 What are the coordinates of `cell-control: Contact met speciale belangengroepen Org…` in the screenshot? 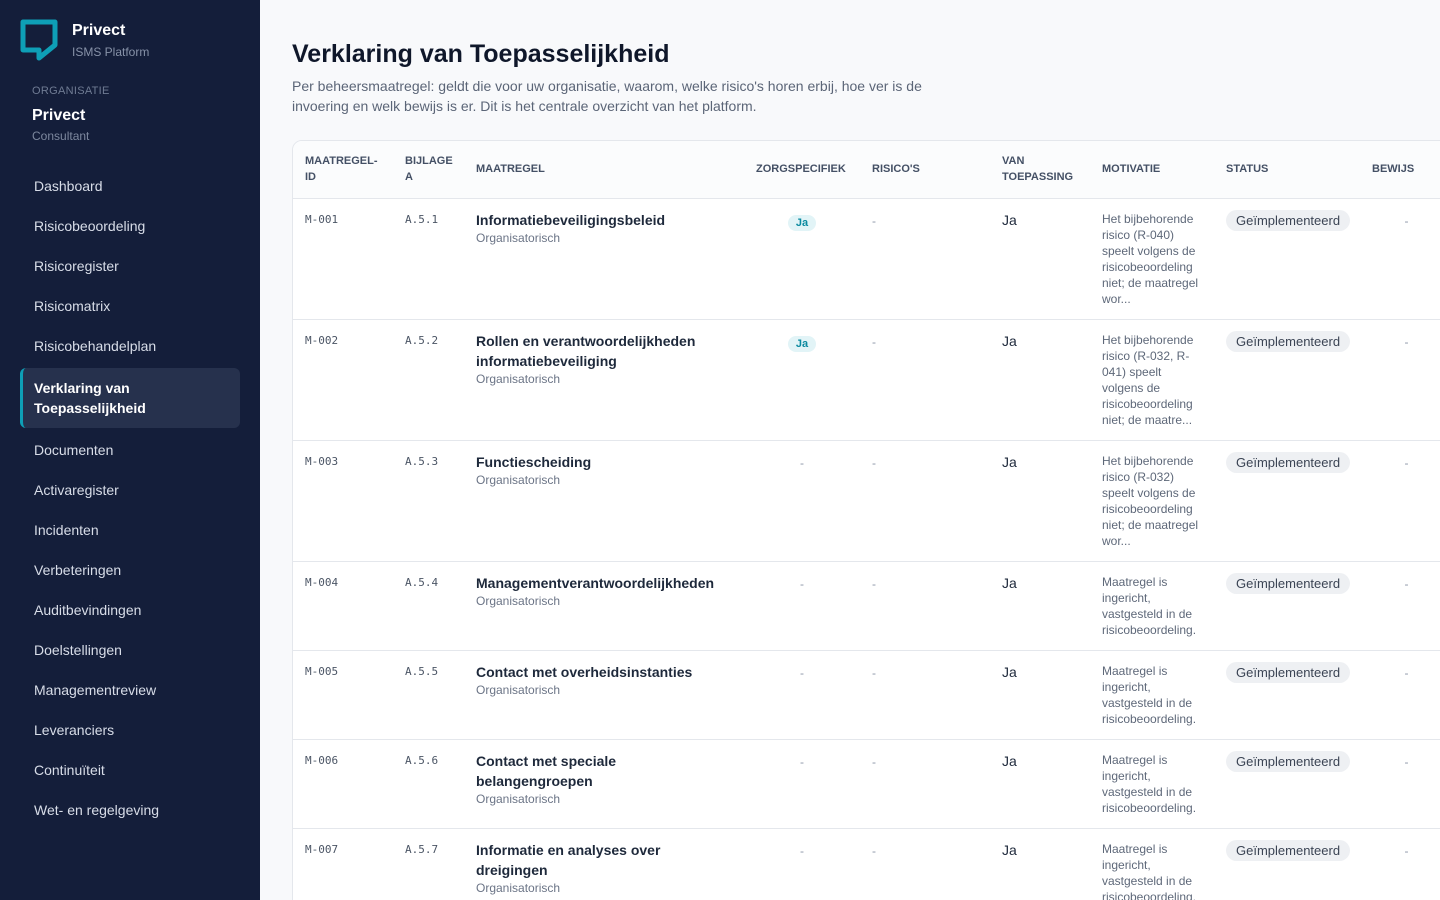 It's located at (604, 784).